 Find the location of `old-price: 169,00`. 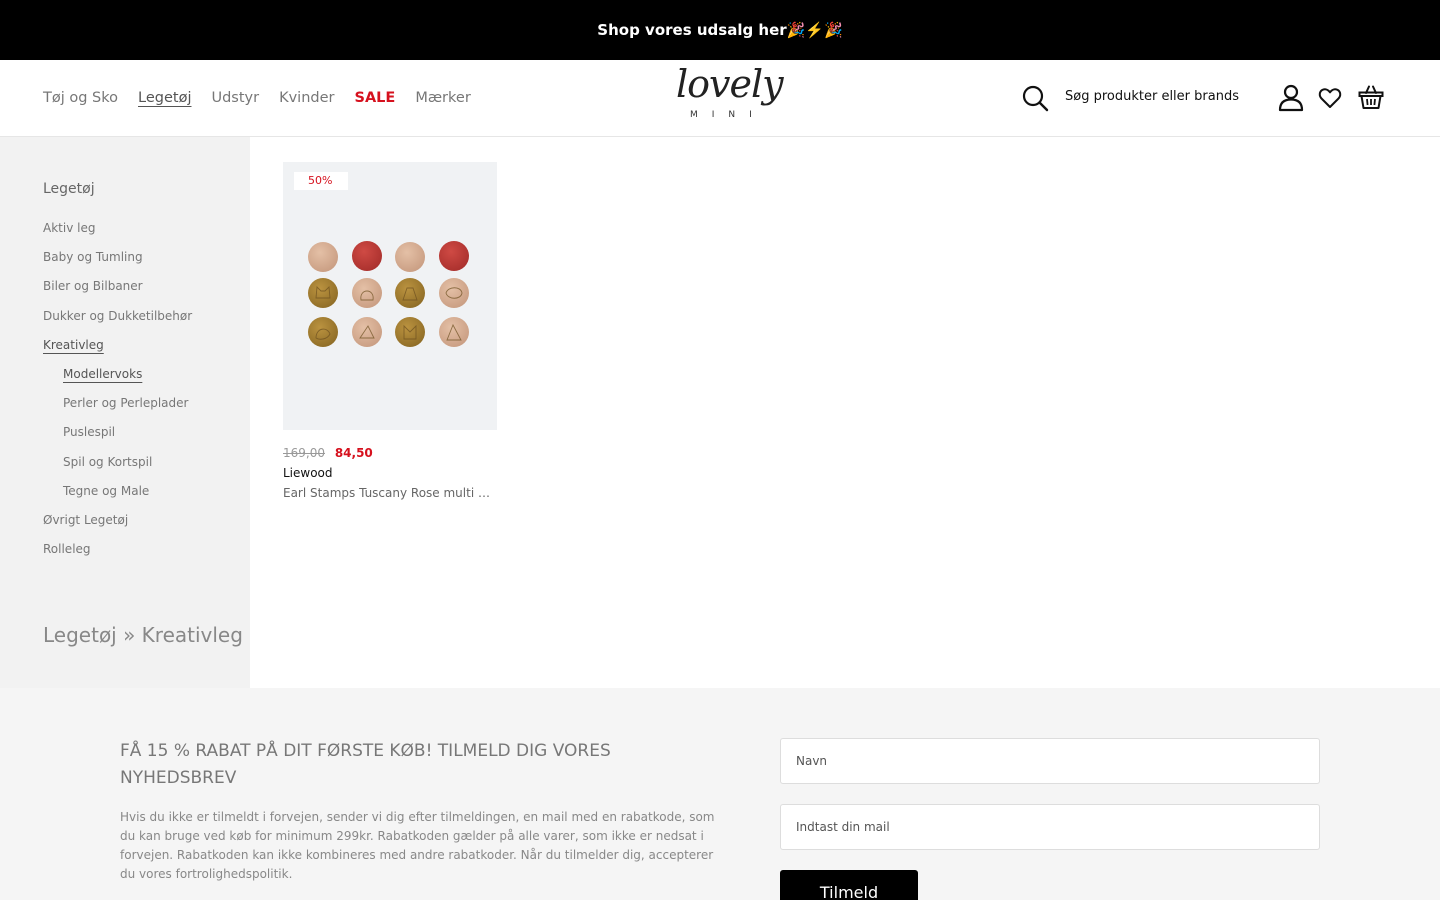

old-price: 169,00 is located at coordinates (304, 453).